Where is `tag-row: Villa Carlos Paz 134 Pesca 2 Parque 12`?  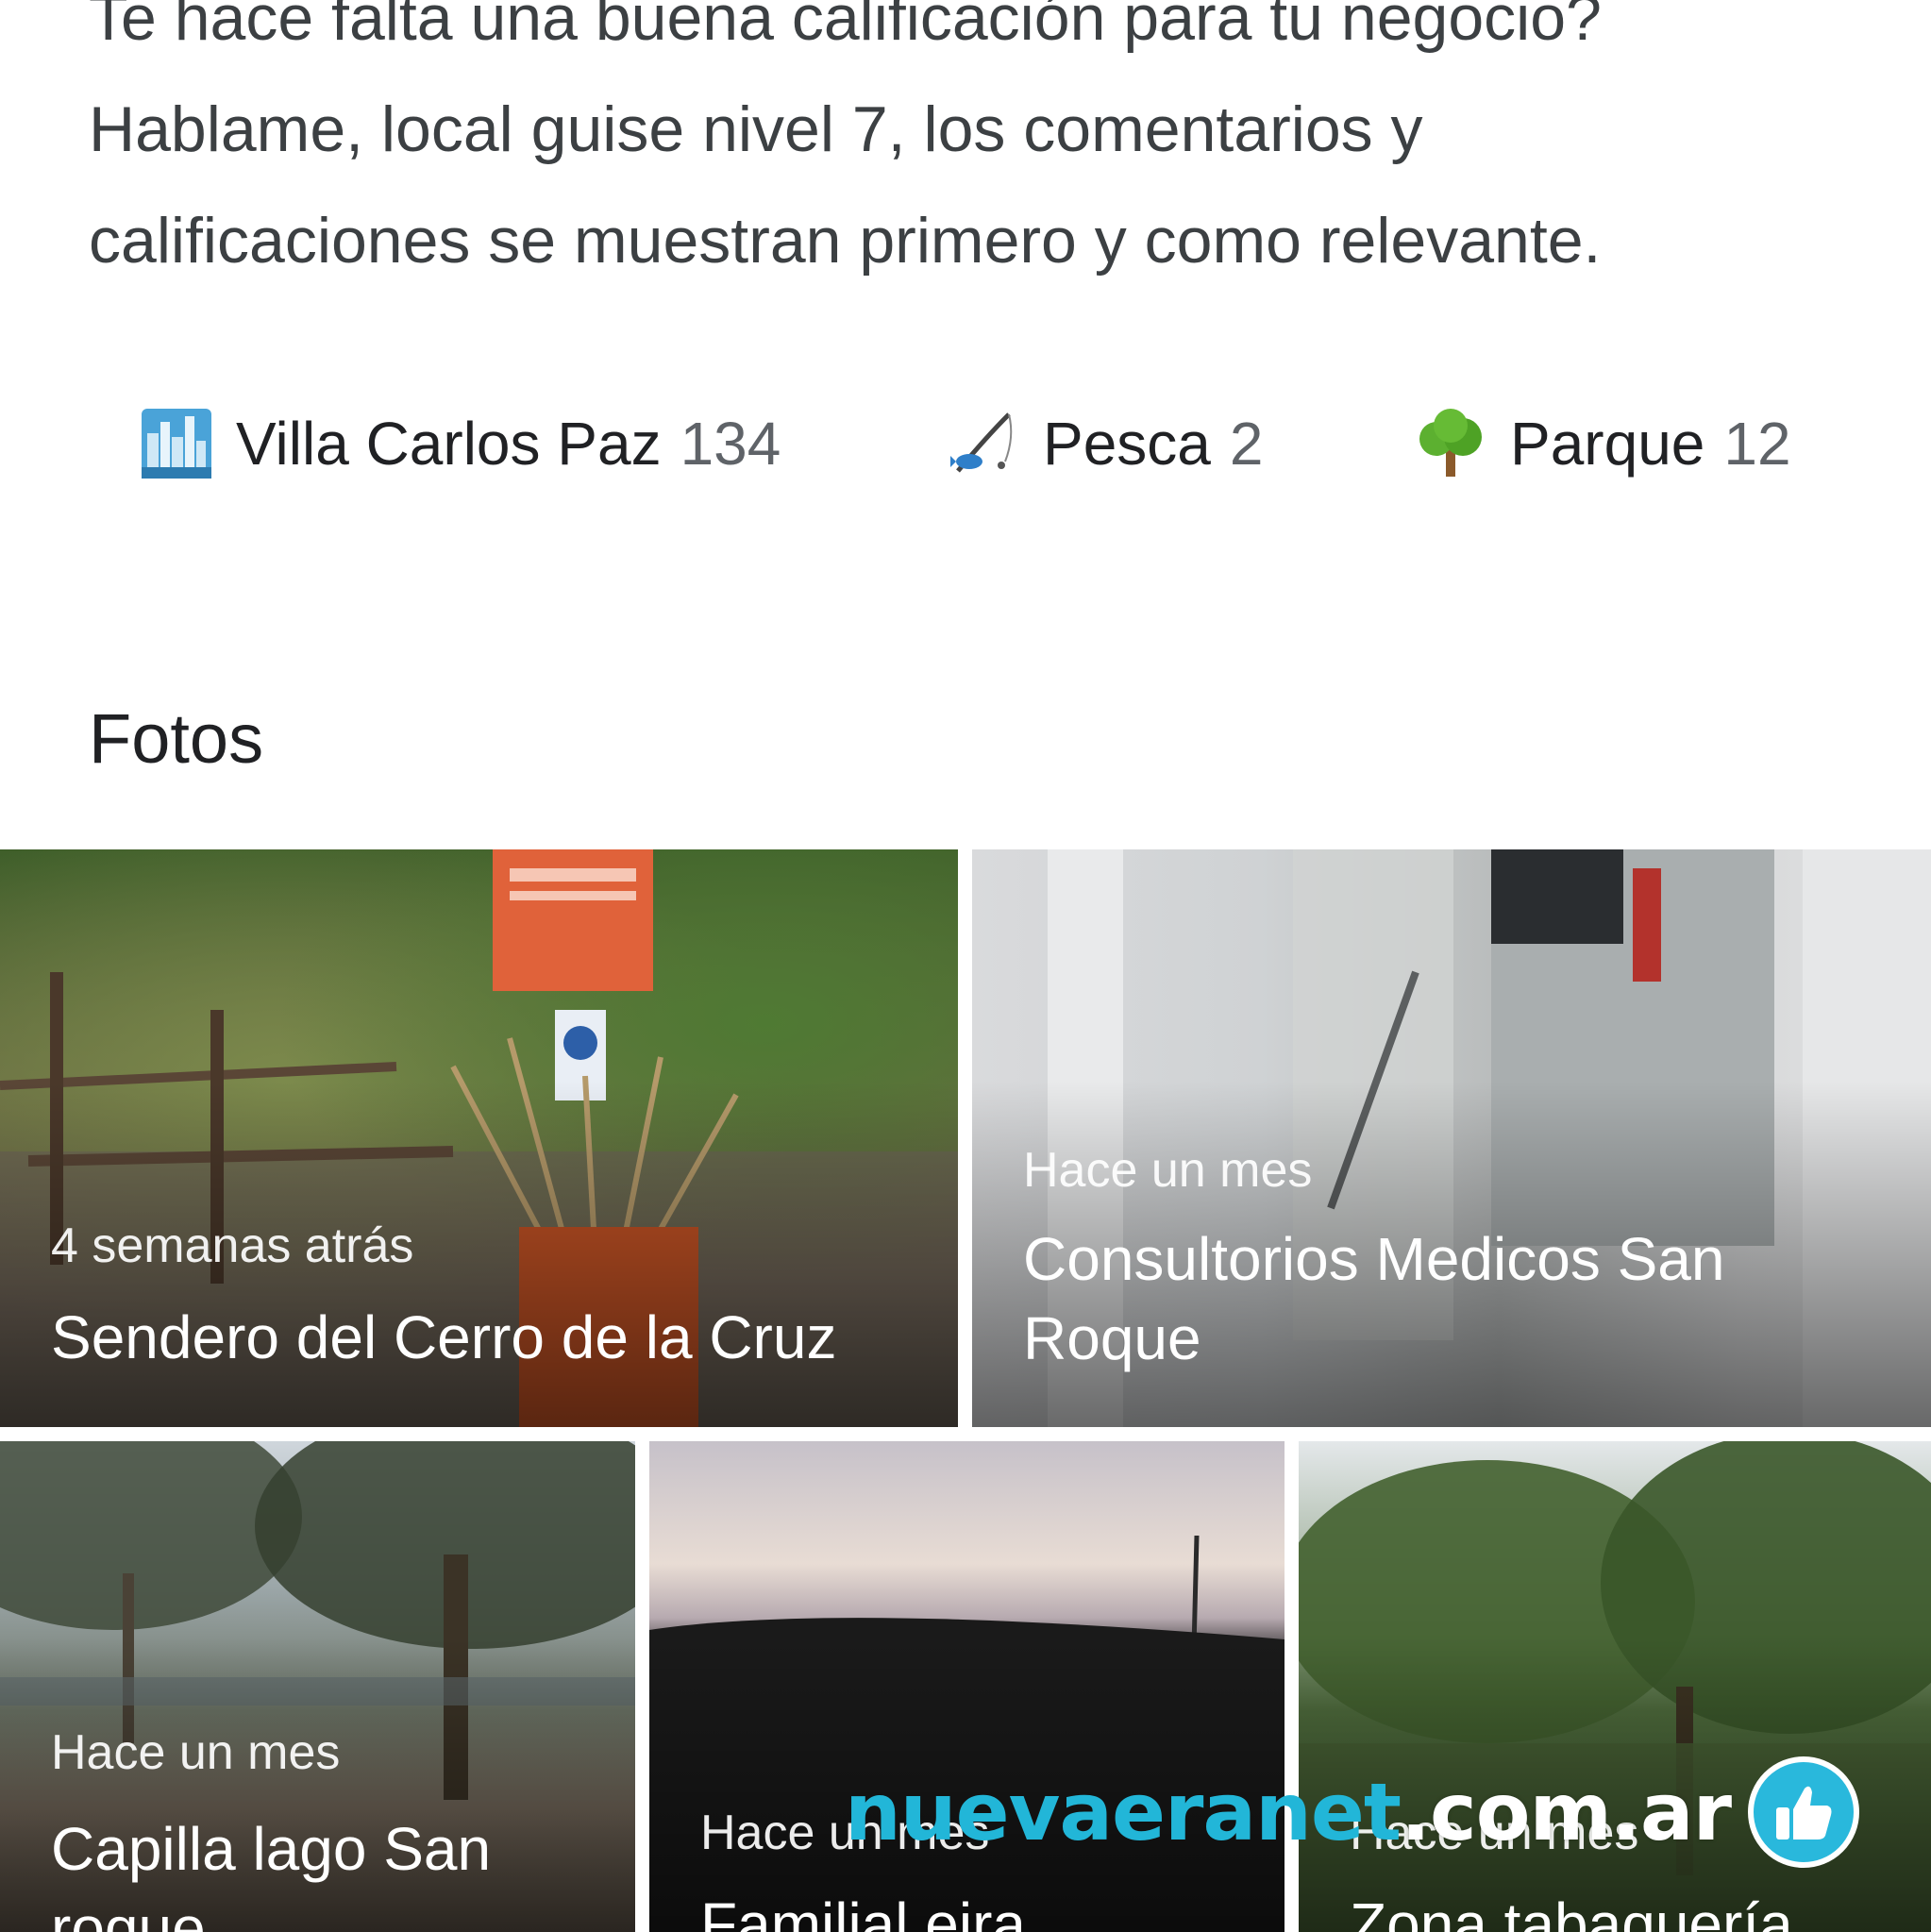
tag-row: Villa Carlos Paz 134 Pesca 2 Parque 12 is located at coordinates (965, 443).